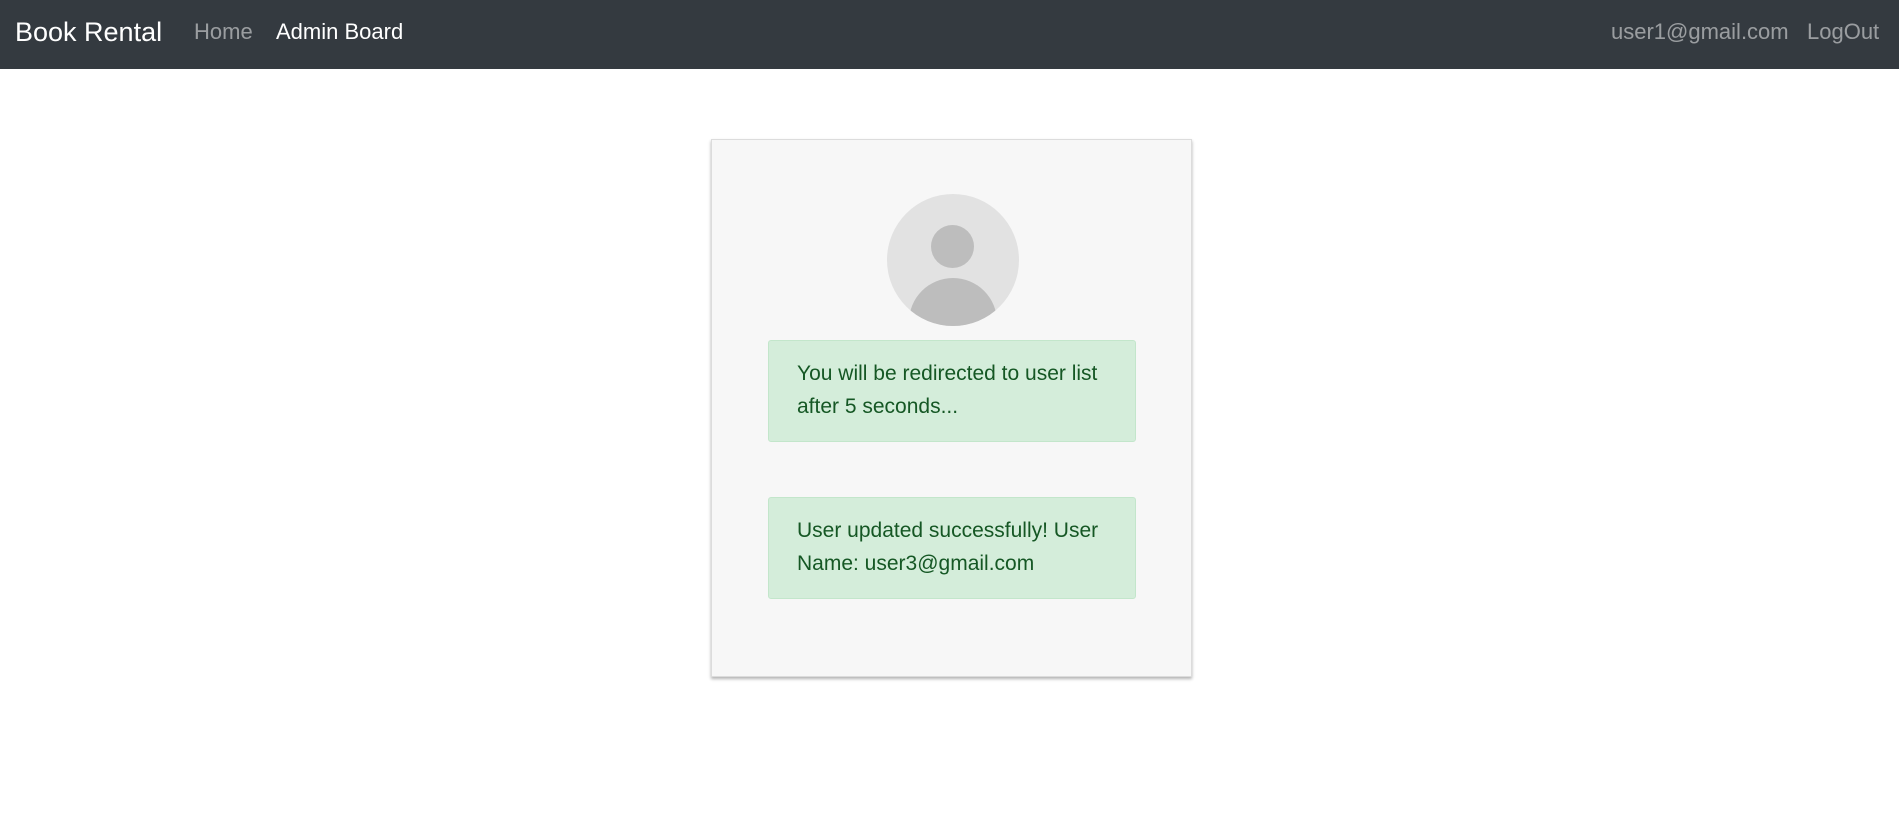 The width and height of the screenshot is (1899, 829). Describe the element at coordinates (952, 246) in the screenshot. I see `avatar-head` at that location.